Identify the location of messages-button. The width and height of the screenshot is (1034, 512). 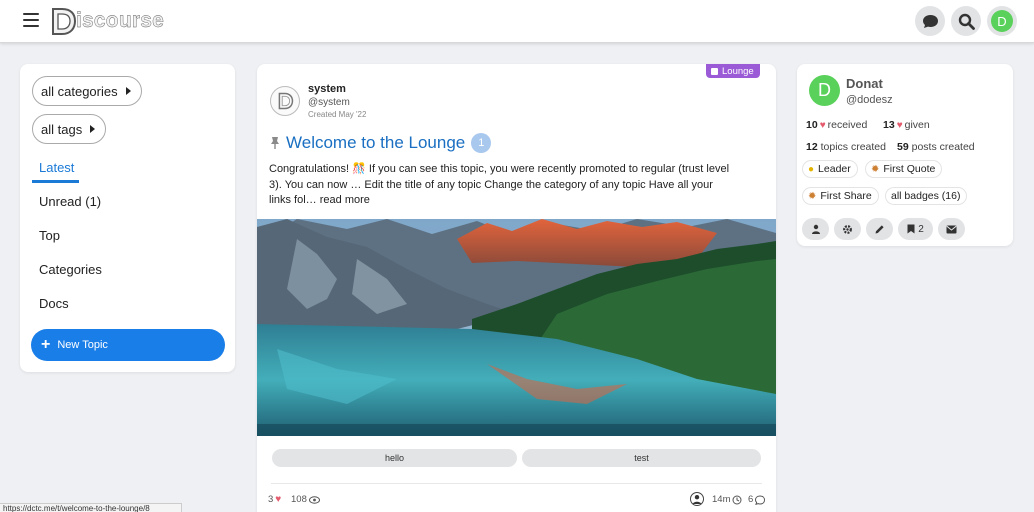
(951, 229).